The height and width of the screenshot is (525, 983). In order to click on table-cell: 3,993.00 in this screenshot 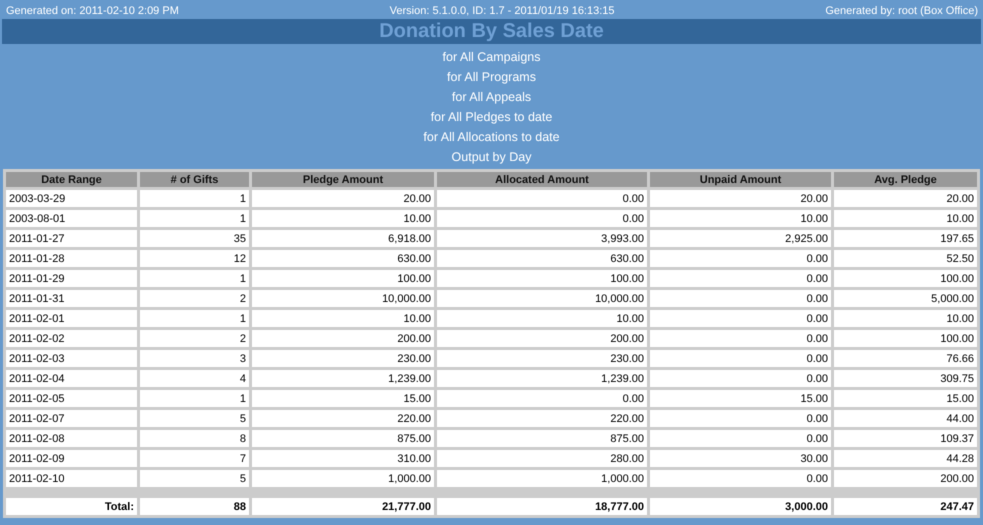, I will do `click(542, 238)`.